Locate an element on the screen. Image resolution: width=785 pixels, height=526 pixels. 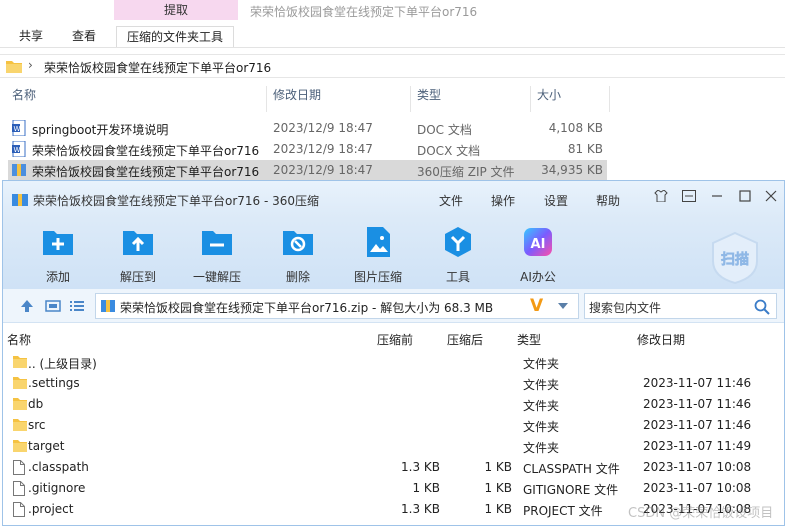
archive-folder-row: target 文件夹 2023-11-07 11:49 is located at coordinates (393, 446).